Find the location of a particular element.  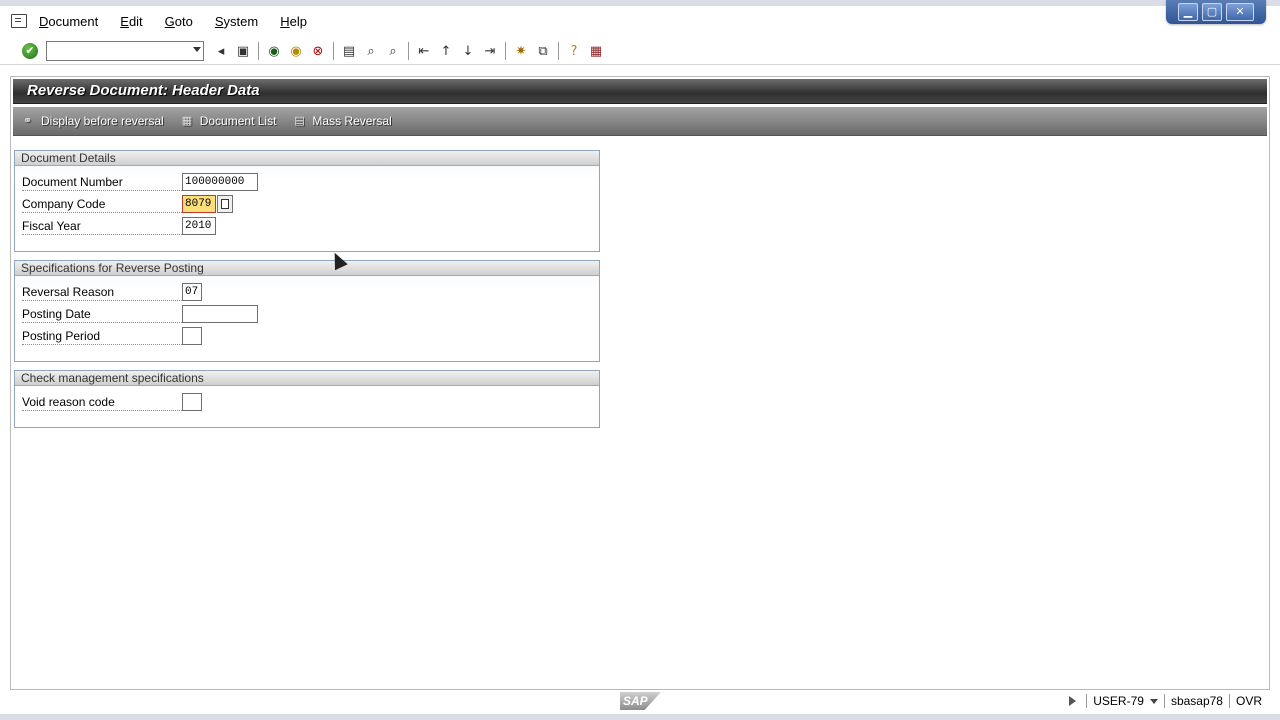

sap-logo: SAP is located at coordinates (640, 701).